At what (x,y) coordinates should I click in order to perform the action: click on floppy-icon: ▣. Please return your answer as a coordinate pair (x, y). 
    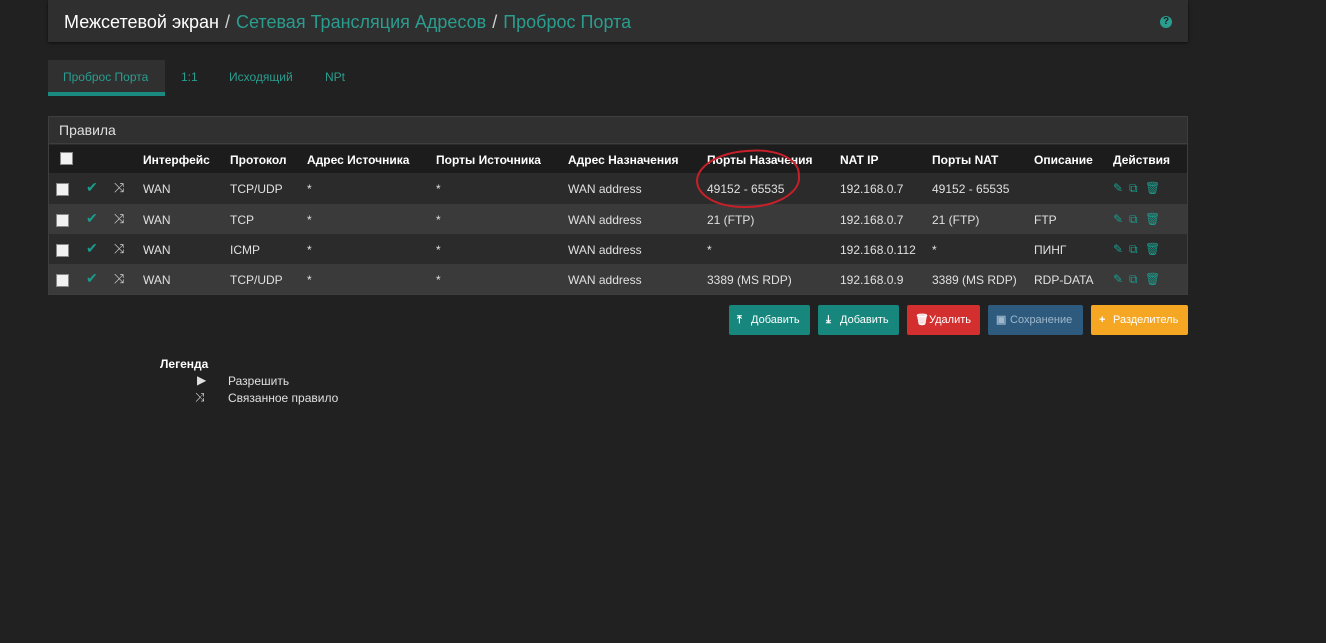
    Looking at the image, I should click on (1001, 320).